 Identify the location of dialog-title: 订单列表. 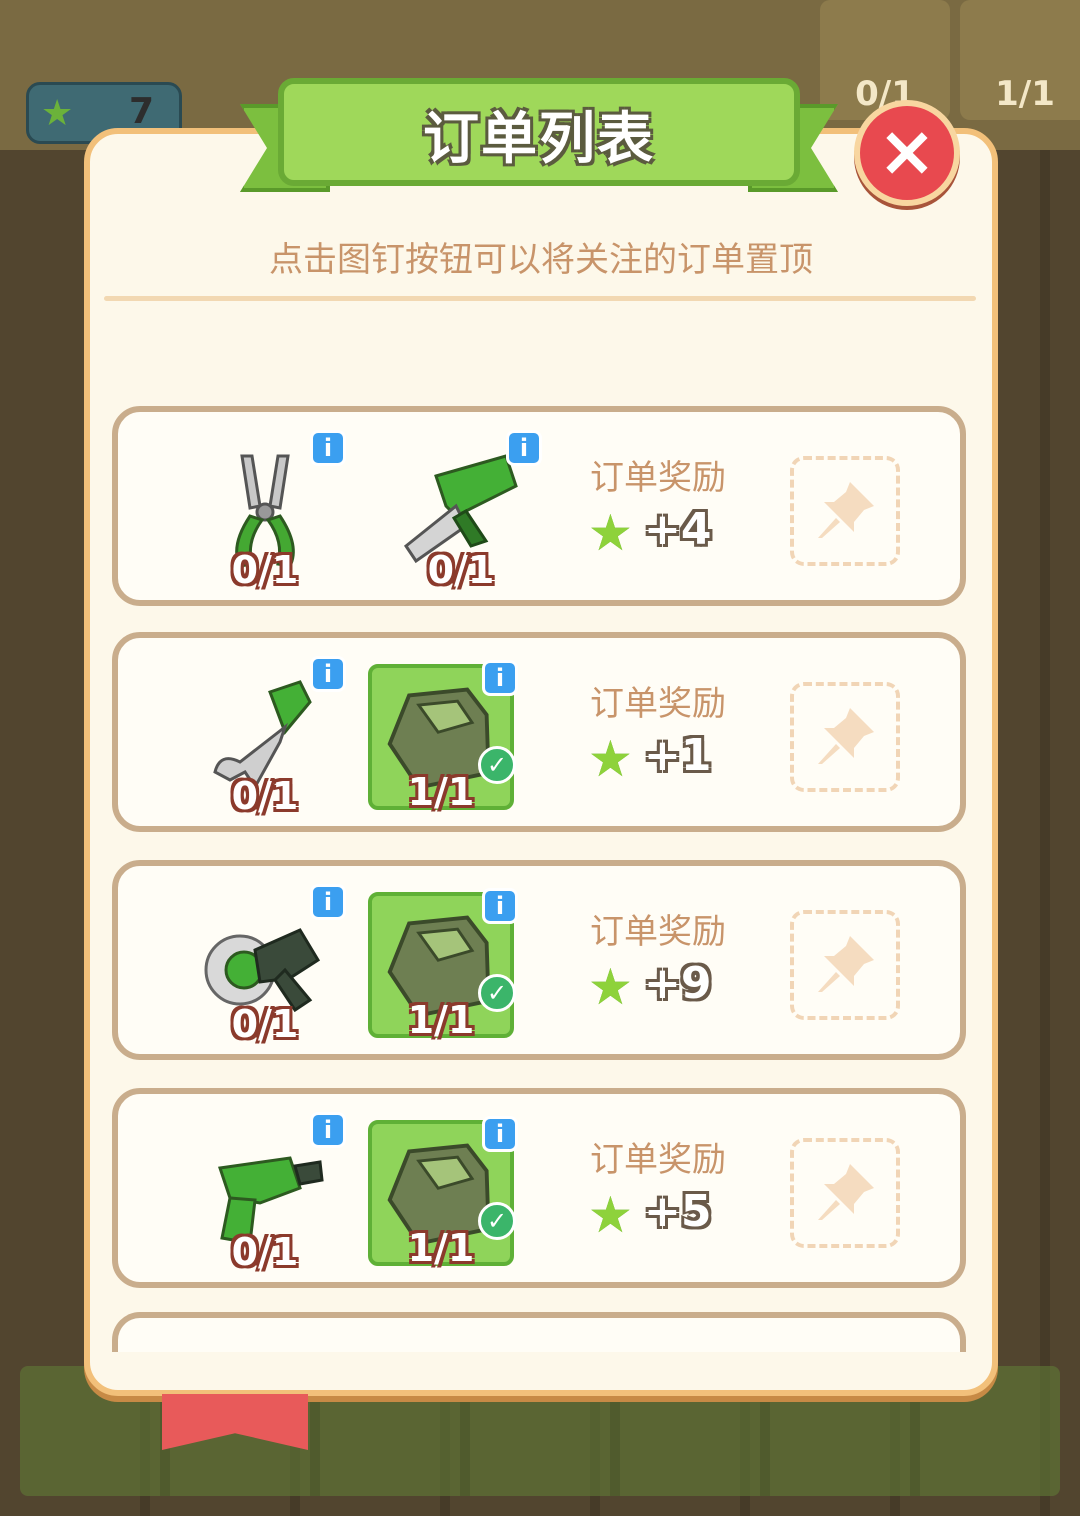
(539, 139).